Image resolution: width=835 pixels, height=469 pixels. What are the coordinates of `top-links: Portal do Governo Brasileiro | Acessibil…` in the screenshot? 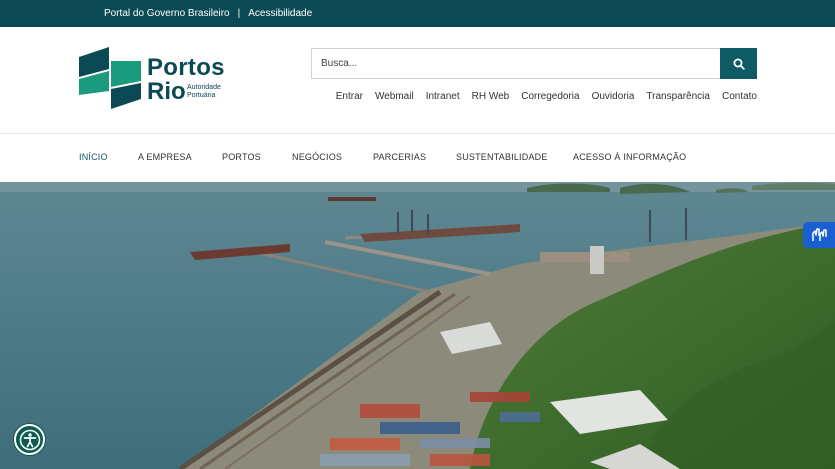 It's located at (208, 13).